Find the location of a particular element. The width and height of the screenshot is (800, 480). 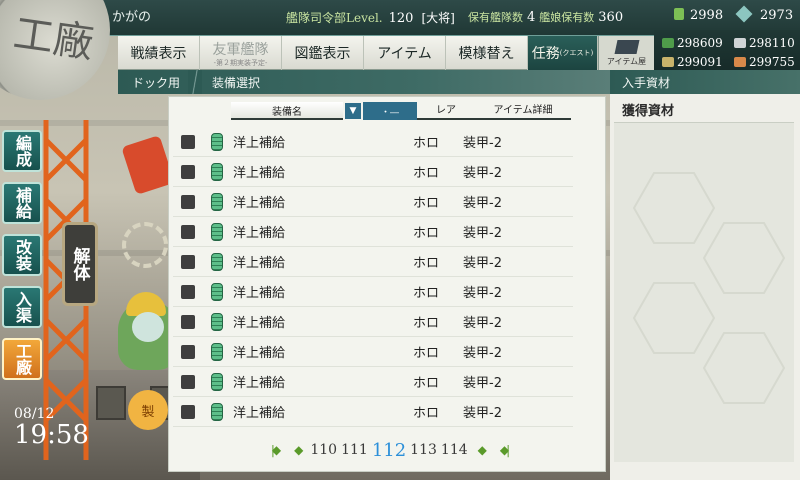

page-title: 装備選択 is located at coordinates (236, 82).